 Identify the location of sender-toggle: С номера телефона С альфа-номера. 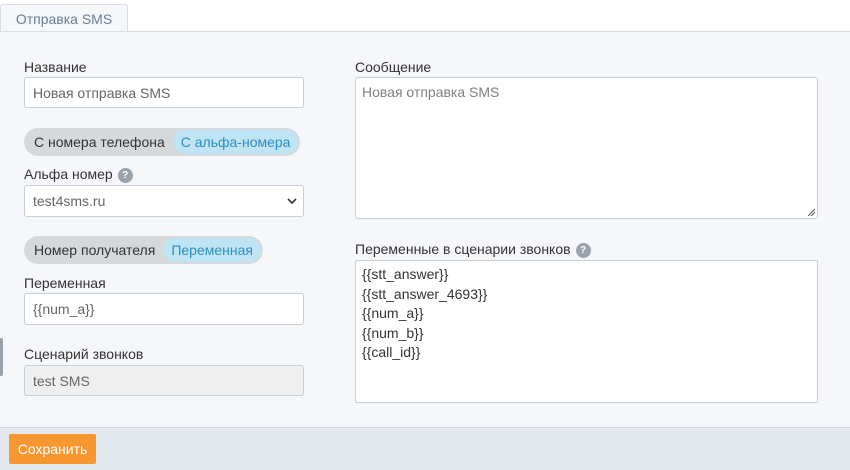
(162, 142).